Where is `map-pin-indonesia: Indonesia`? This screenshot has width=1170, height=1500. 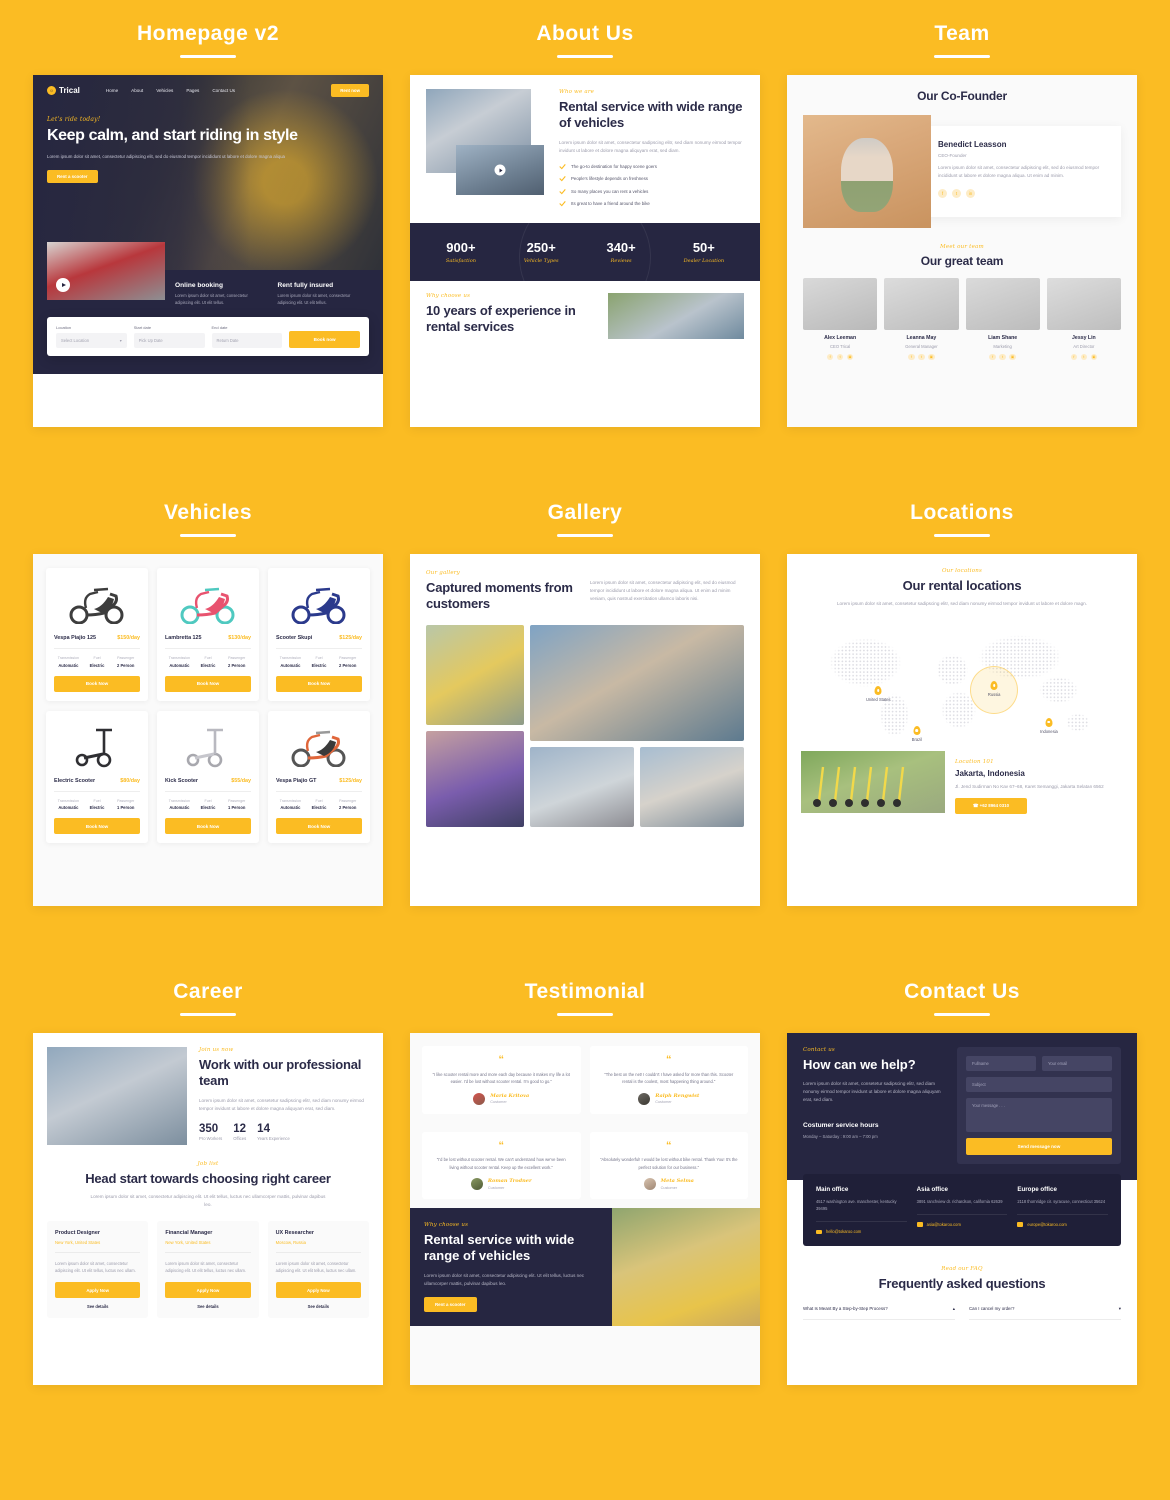 map-pin-indonesia: Indonesia is located at coordinates (1049, 725).